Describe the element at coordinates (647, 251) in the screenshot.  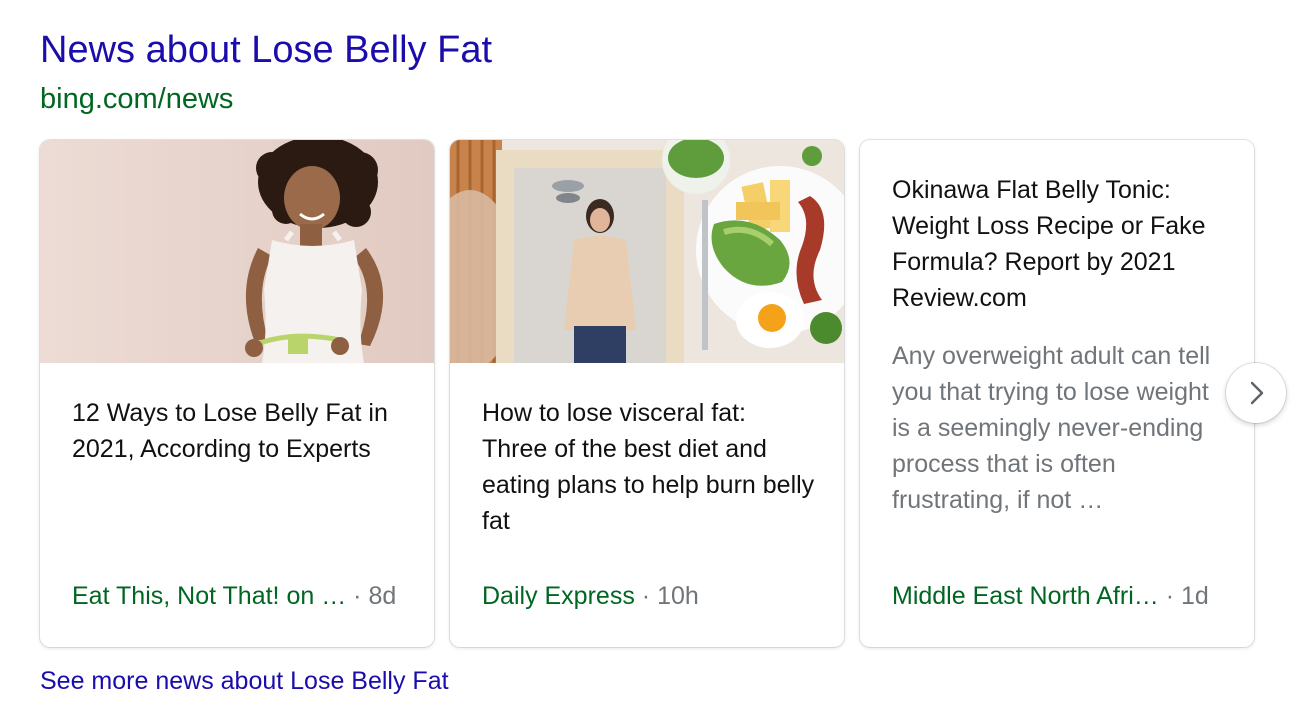
I see `woman-in-mirror-with-food-plate-photo` at that location.